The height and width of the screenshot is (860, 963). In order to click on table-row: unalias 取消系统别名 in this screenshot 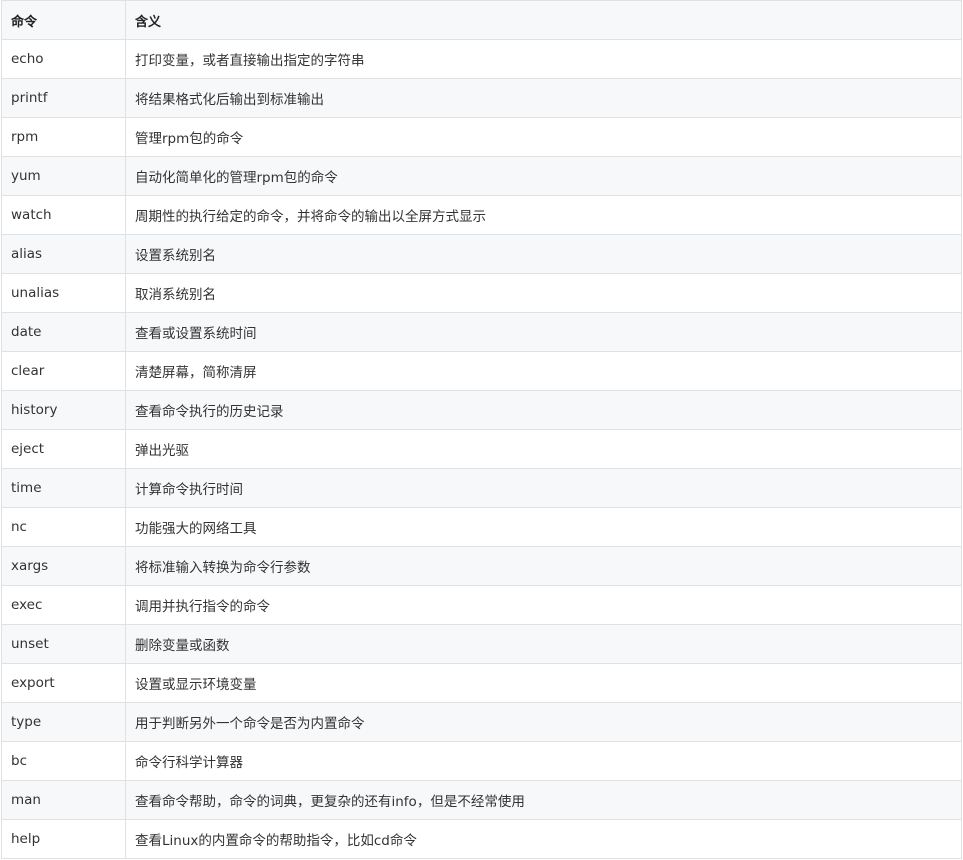, I will do `click(481, 293)`.